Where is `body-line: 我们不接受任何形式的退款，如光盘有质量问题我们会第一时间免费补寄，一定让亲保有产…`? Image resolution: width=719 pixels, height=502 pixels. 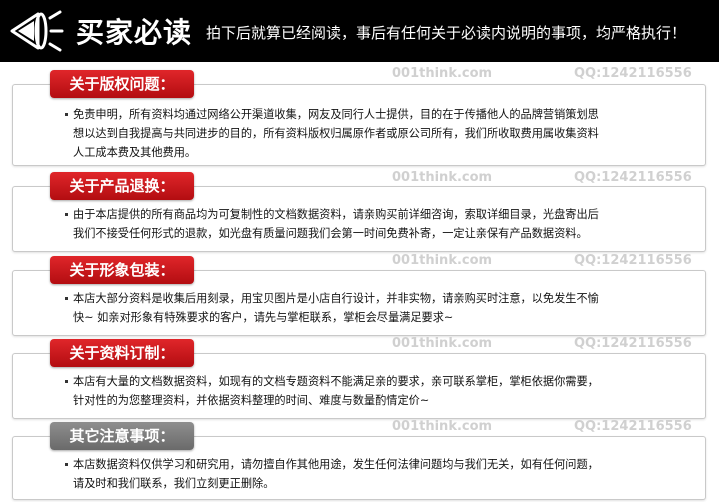 body-line: 我们不接受任何形式的退款，如光盘有质量问题我们会第一时间免费补寄，一定让亲保有产… is located at coordinates (330, 233).